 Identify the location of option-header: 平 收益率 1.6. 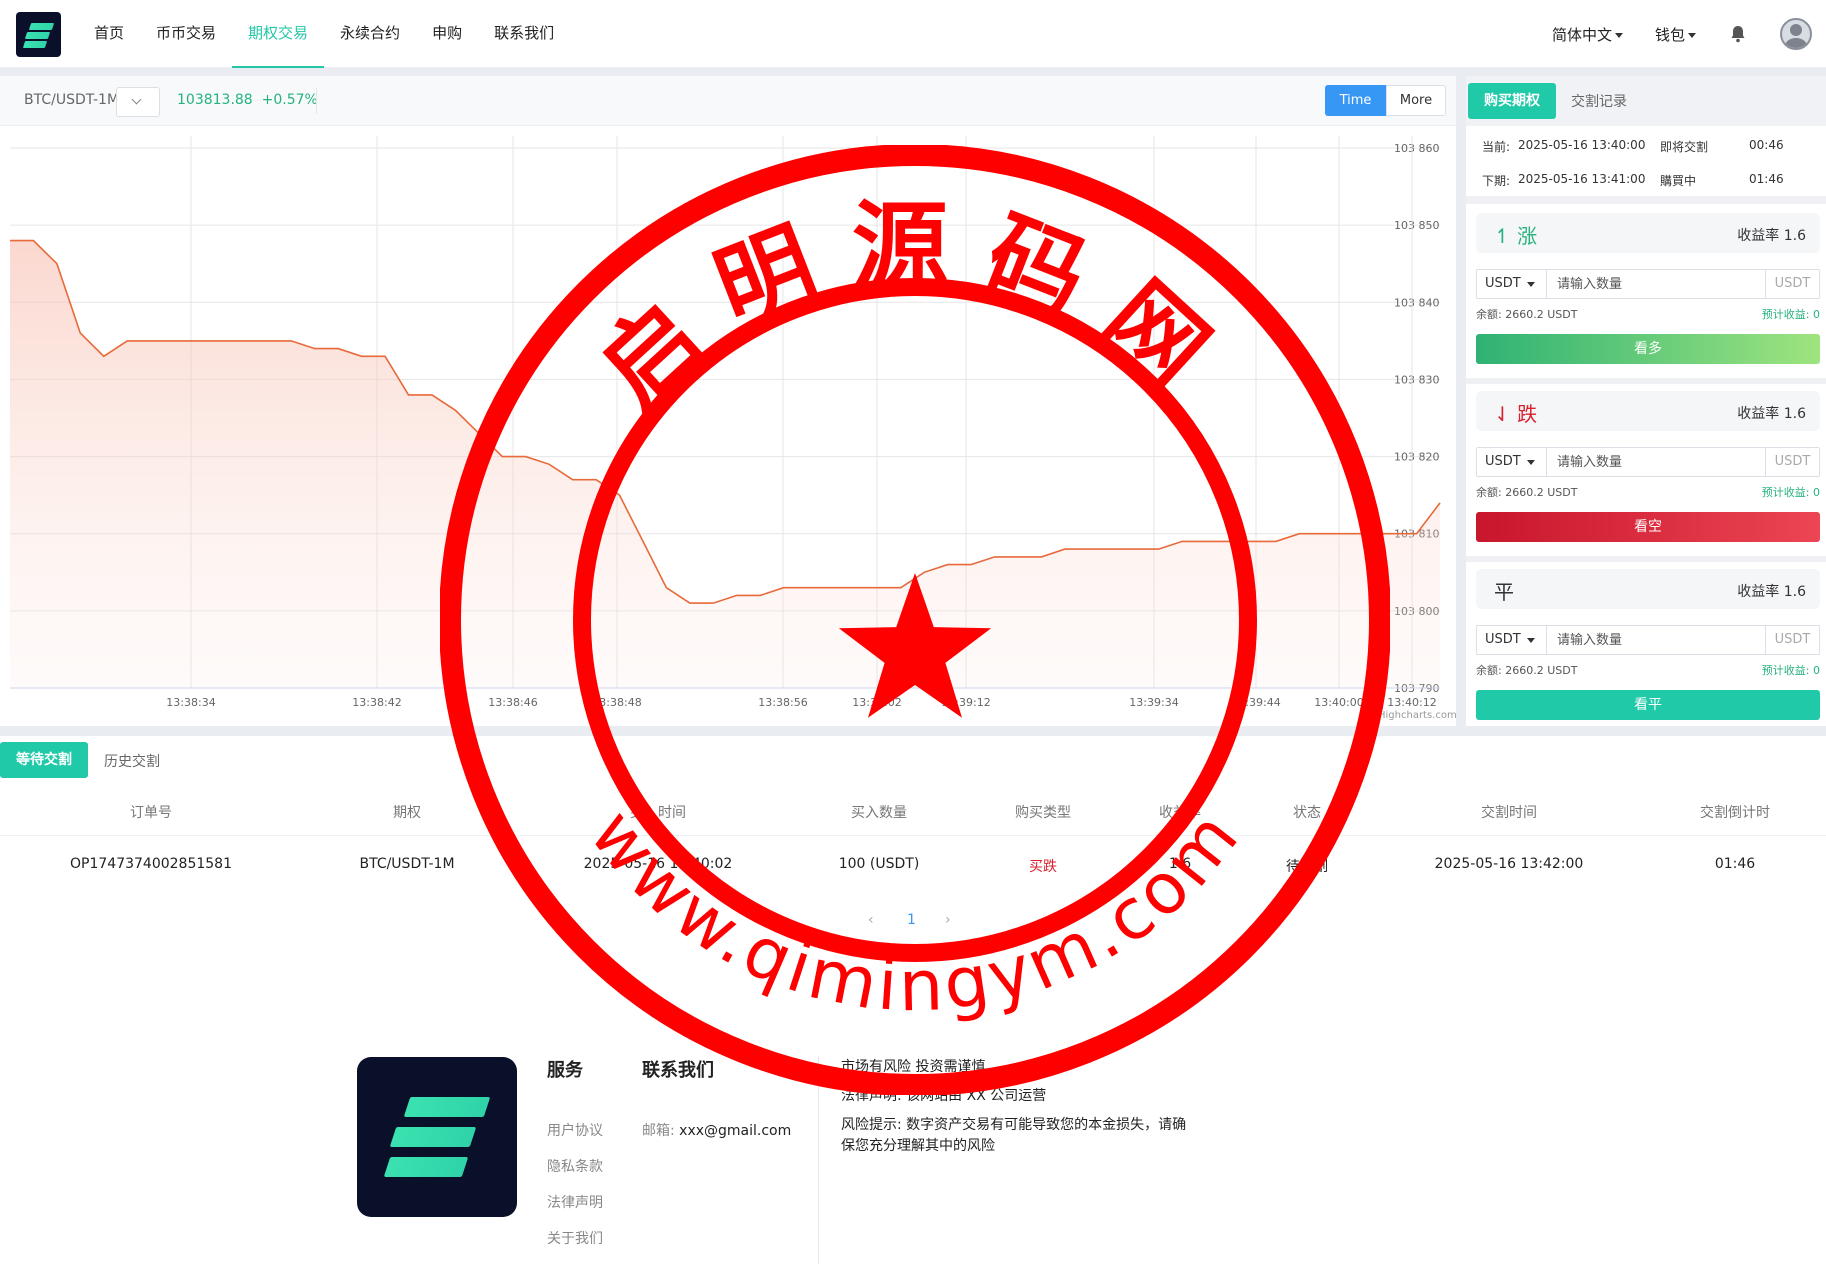
(1648, 589).